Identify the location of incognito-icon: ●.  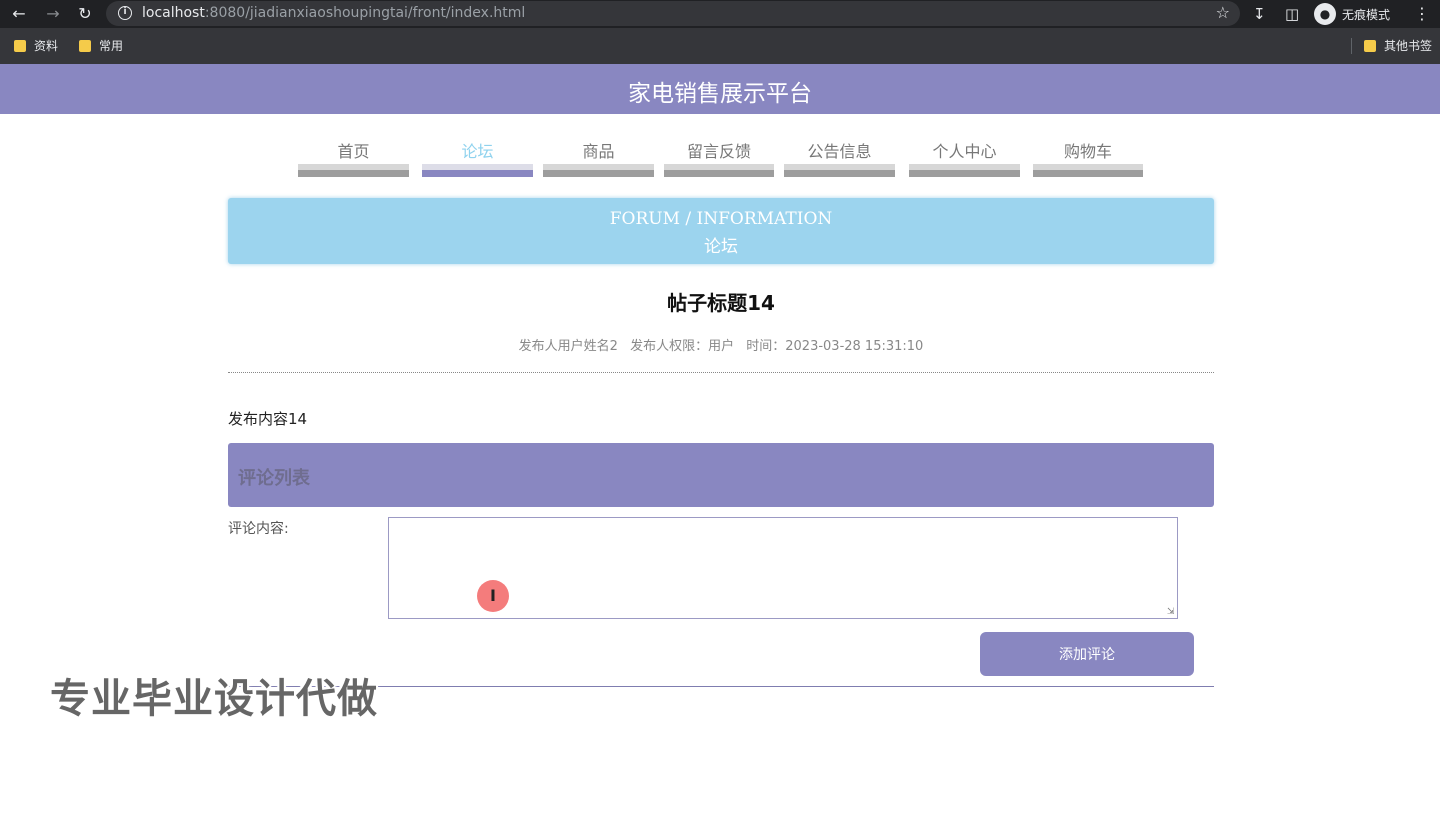
(1325, 14).